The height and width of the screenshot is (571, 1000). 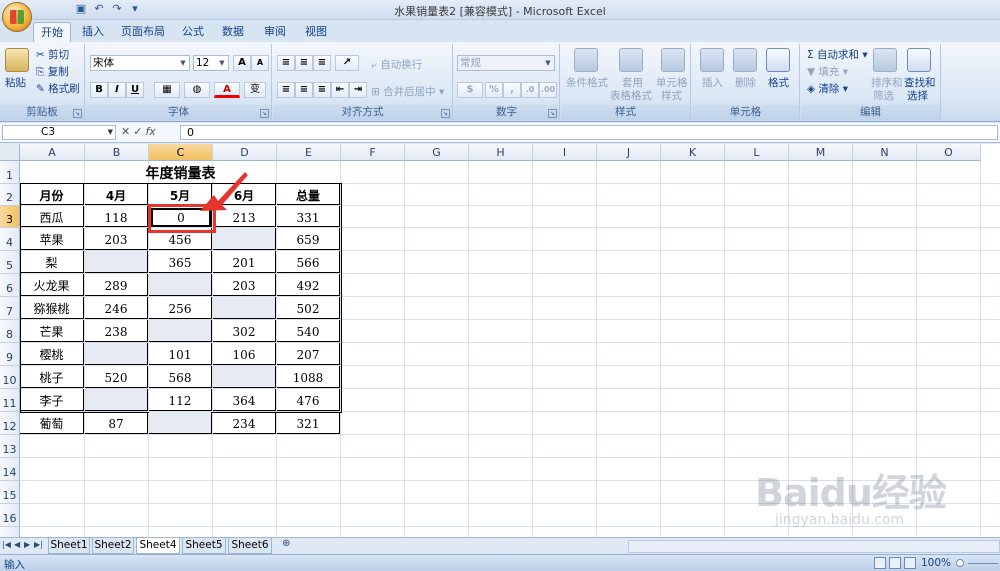 What do you see at coordinates (38, 544) in the screenshot?
I see `last-sheet-icon: ▶|` at bounding box center [38, 544].